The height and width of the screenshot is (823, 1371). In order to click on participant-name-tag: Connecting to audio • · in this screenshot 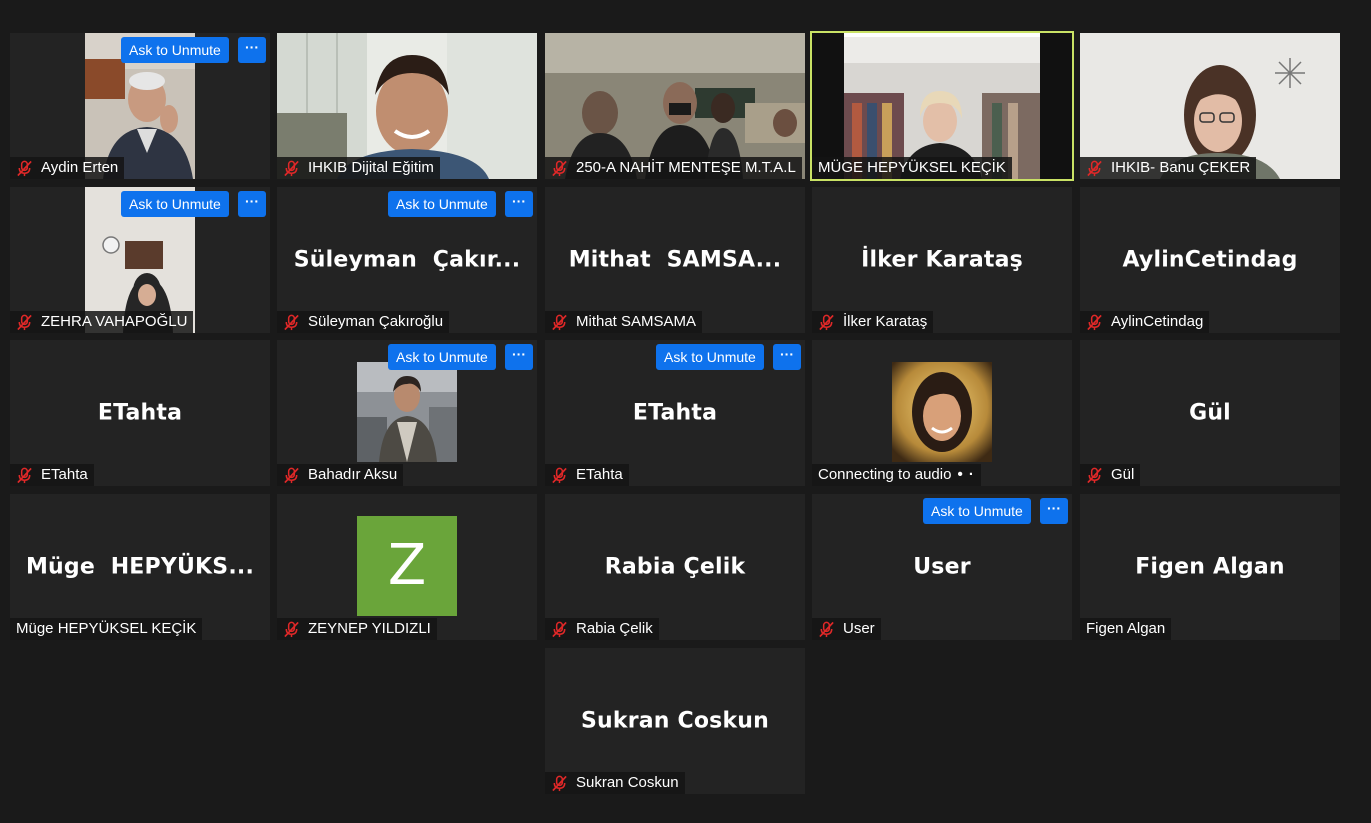, I will do `click(896, 475)`.